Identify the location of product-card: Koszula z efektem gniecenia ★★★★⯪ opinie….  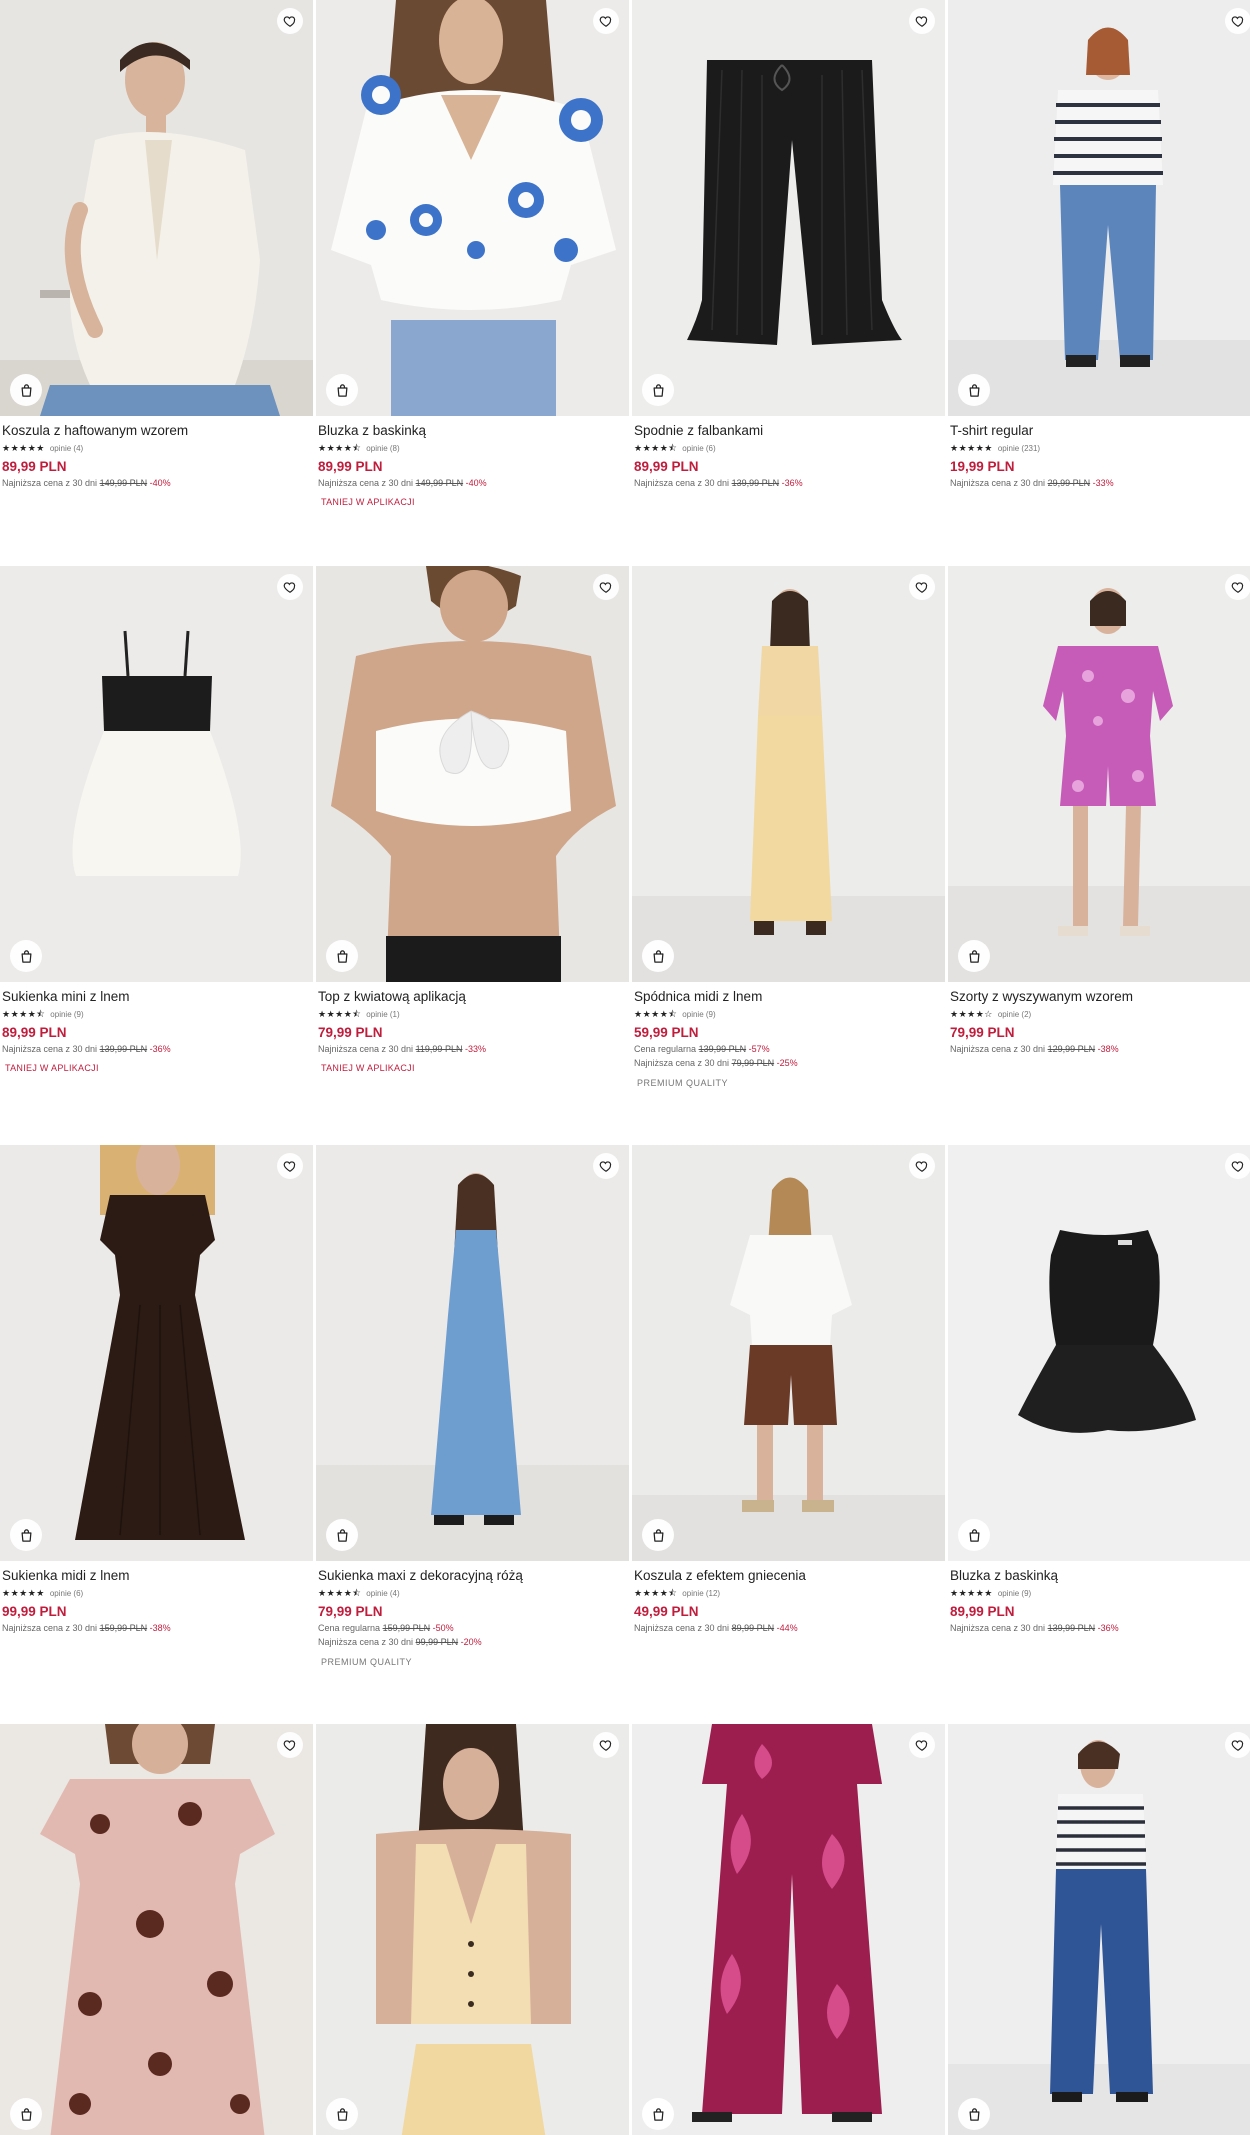
(788, 1389).